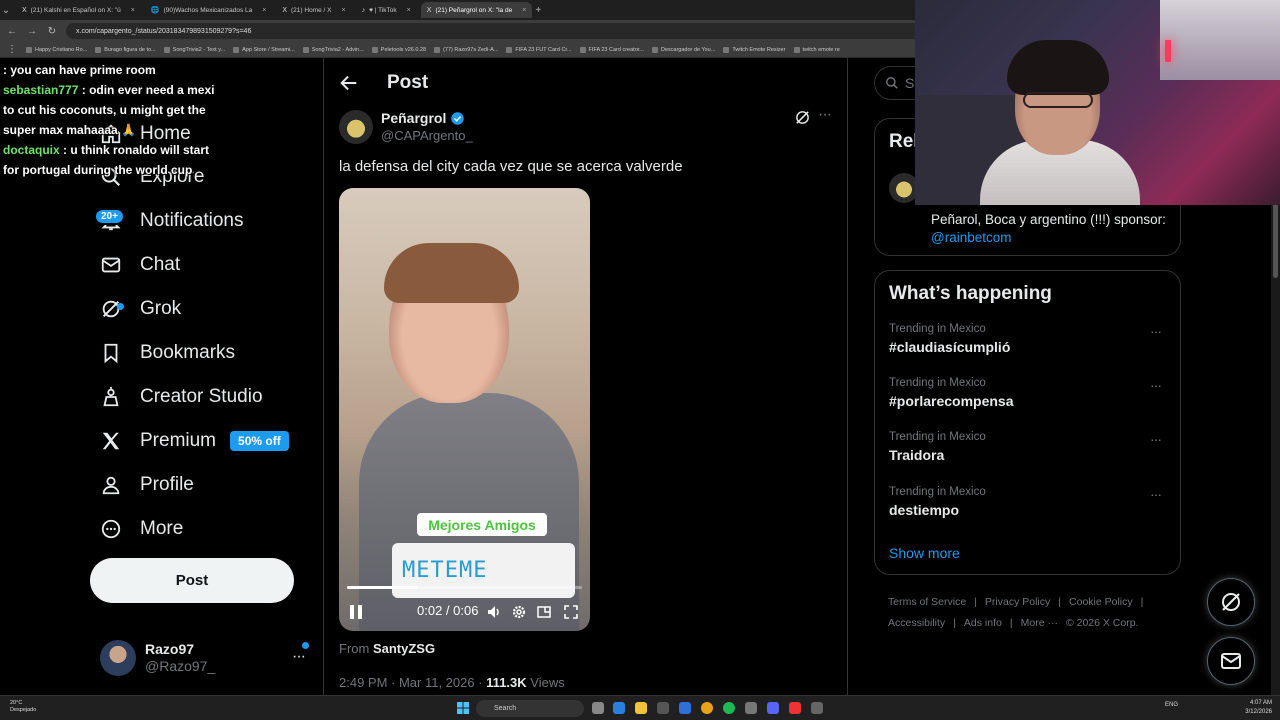 This screenshot has width=1280, height=720. What do you see at coordinates (927, 602) in the screenshot?
I see `footer-link: Terms of Service` at bounding box center [927, 602].